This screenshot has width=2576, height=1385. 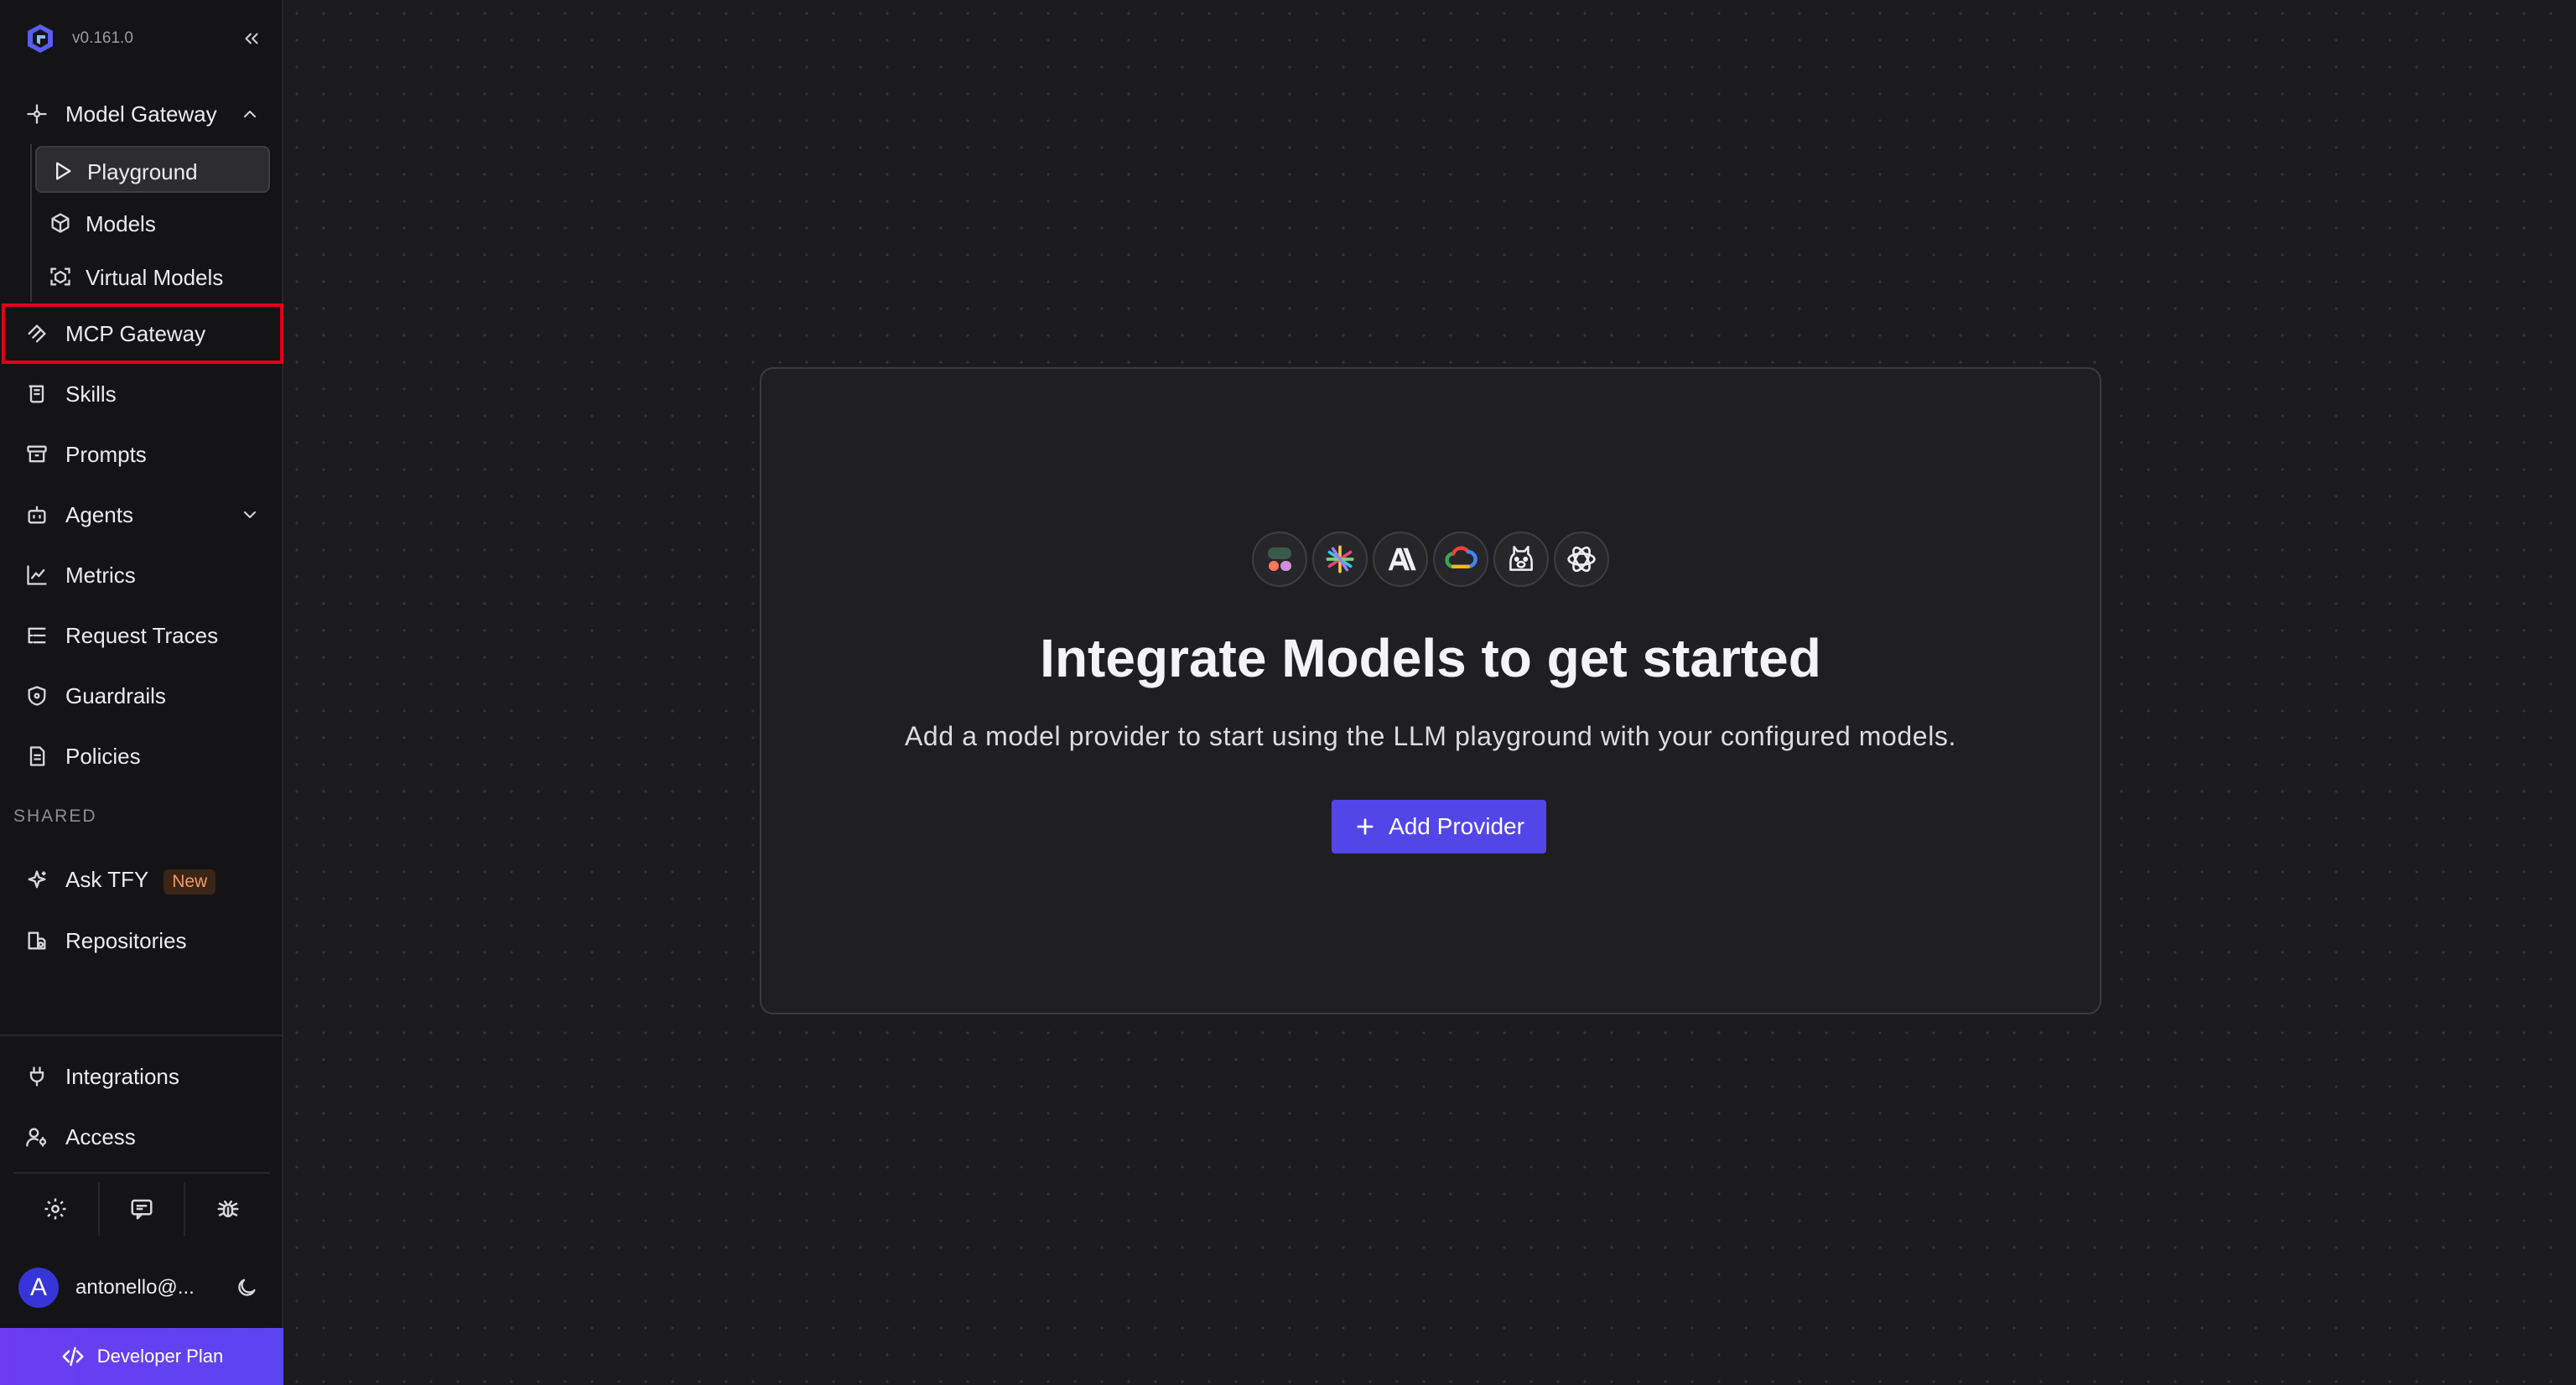 What do you see at coordinates (100, 575) in the screenshot?
I see `sidebar-item-label: Metrics` at bounding box center [100, 575].